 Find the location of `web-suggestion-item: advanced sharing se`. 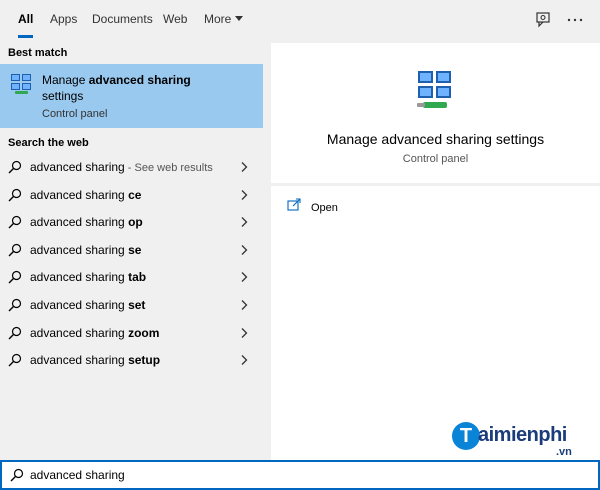

web-suggestion-item: advanced sharing se is located at coordinates (131, 250).